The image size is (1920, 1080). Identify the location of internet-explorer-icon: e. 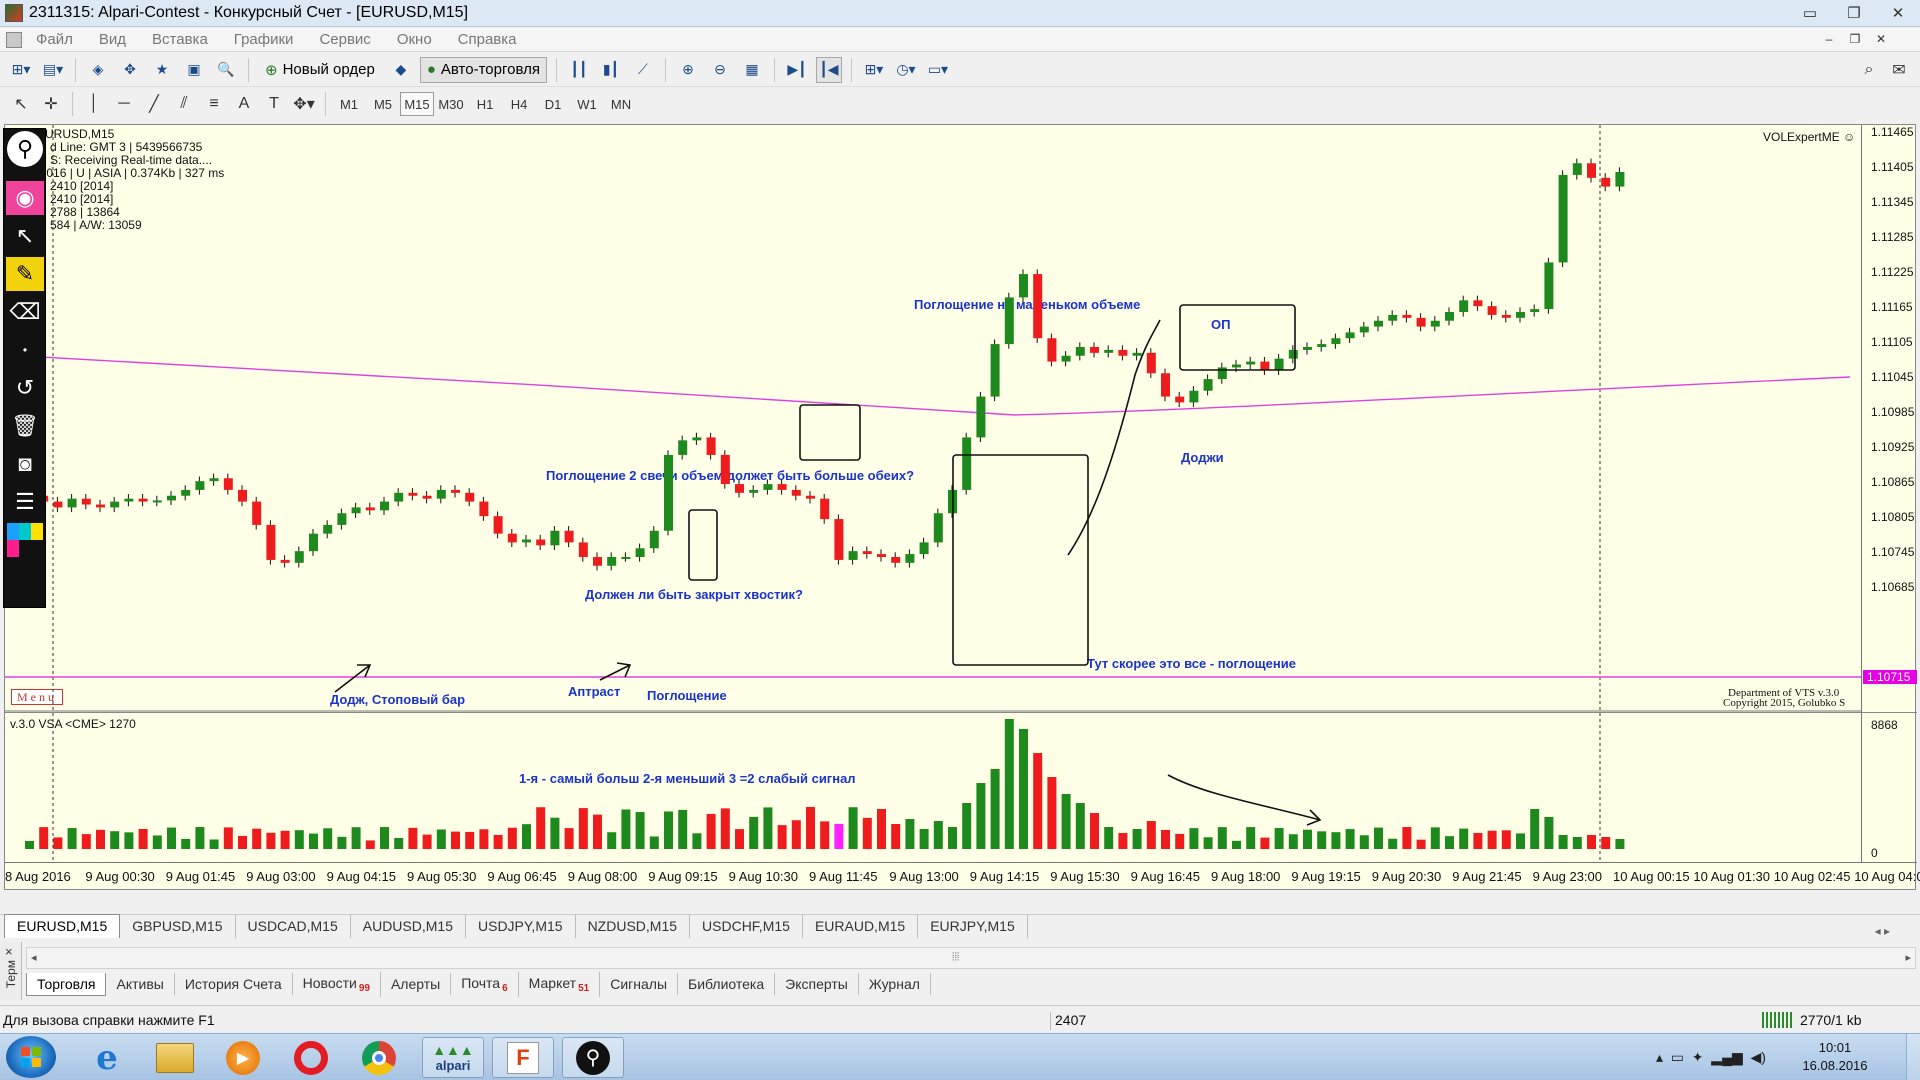
(107, 1057).